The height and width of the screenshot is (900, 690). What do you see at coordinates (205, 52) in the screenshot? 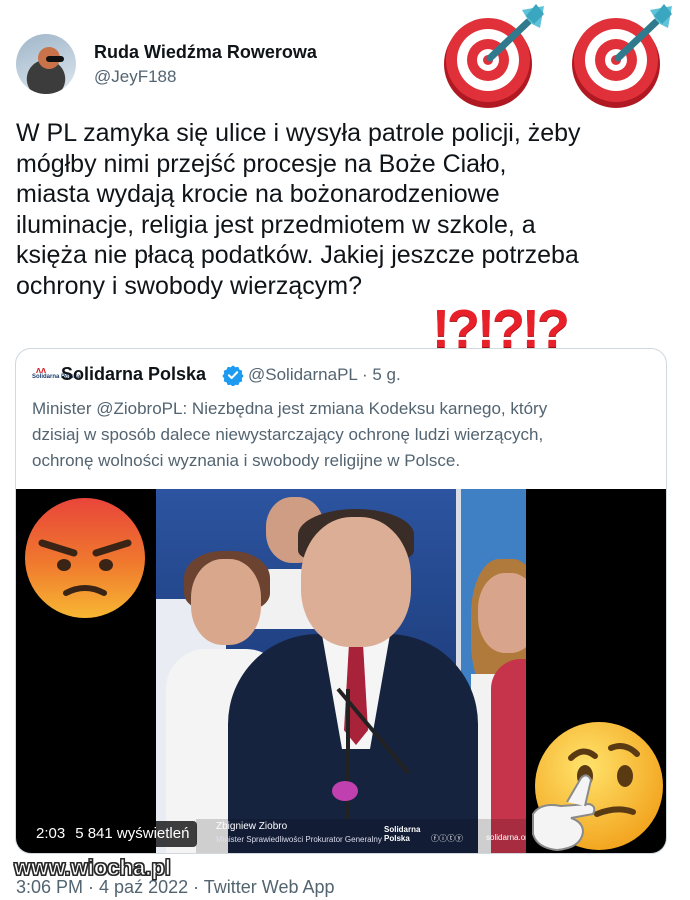
I see `author-display-name: Ruda Wiedźma Rowerowa` at bounding box center [205, 52].